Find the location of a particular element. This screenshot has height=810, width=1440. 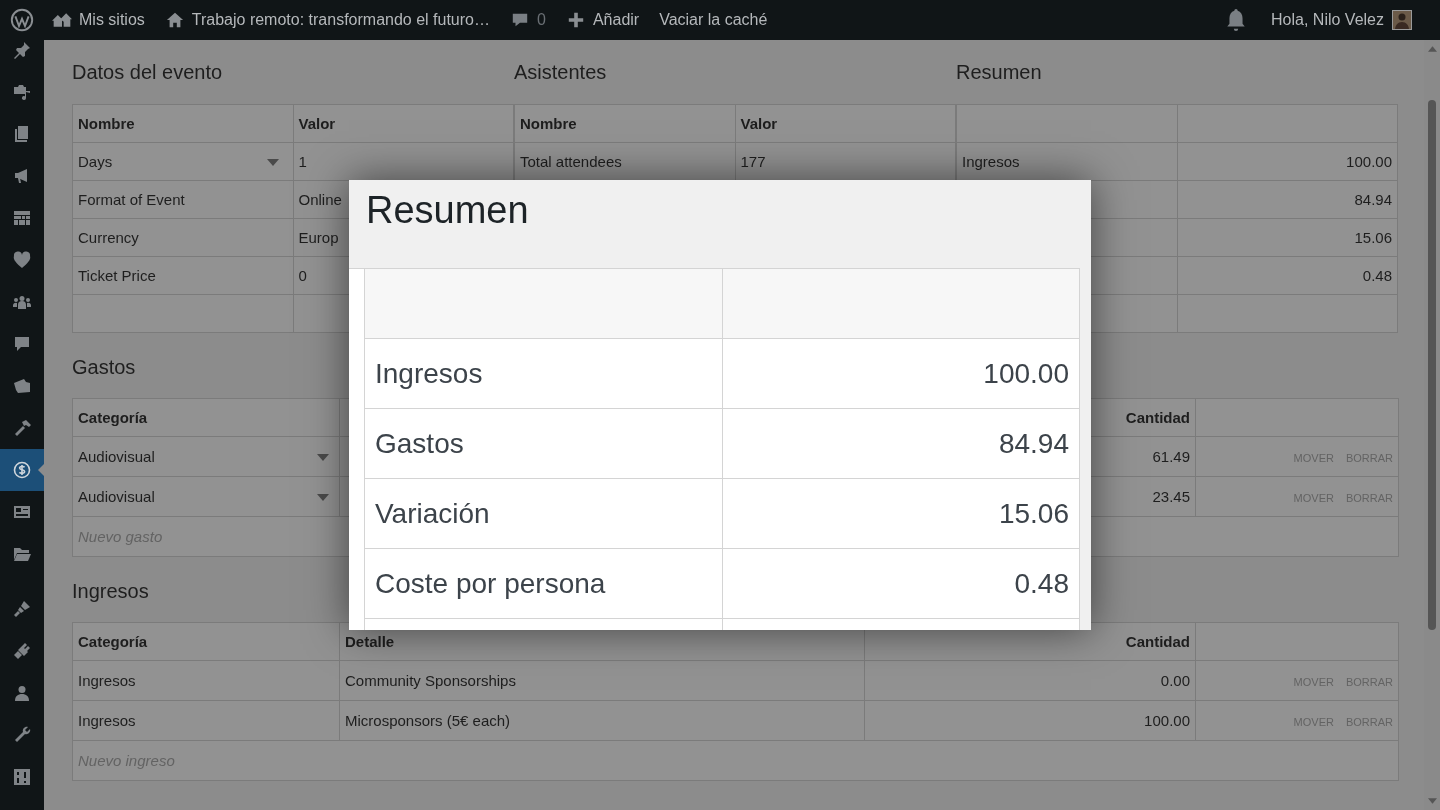

comments-link: 0 is located at coordinates (528, 20).